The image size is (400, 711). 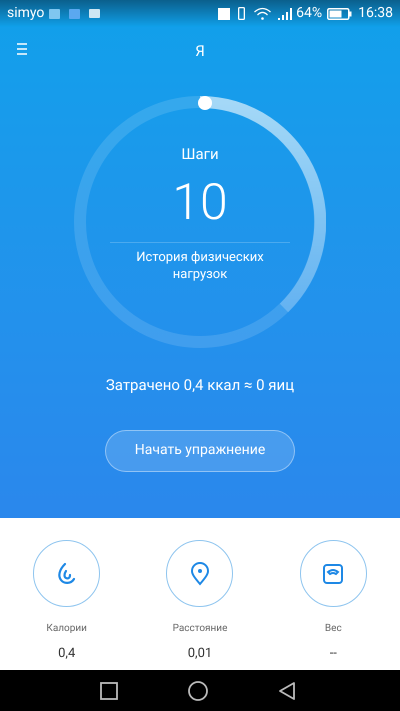 What do you see at coordinates (242, 13) in the screenshot?
I see `vibrate-icon` at bounding box center [242, 13].